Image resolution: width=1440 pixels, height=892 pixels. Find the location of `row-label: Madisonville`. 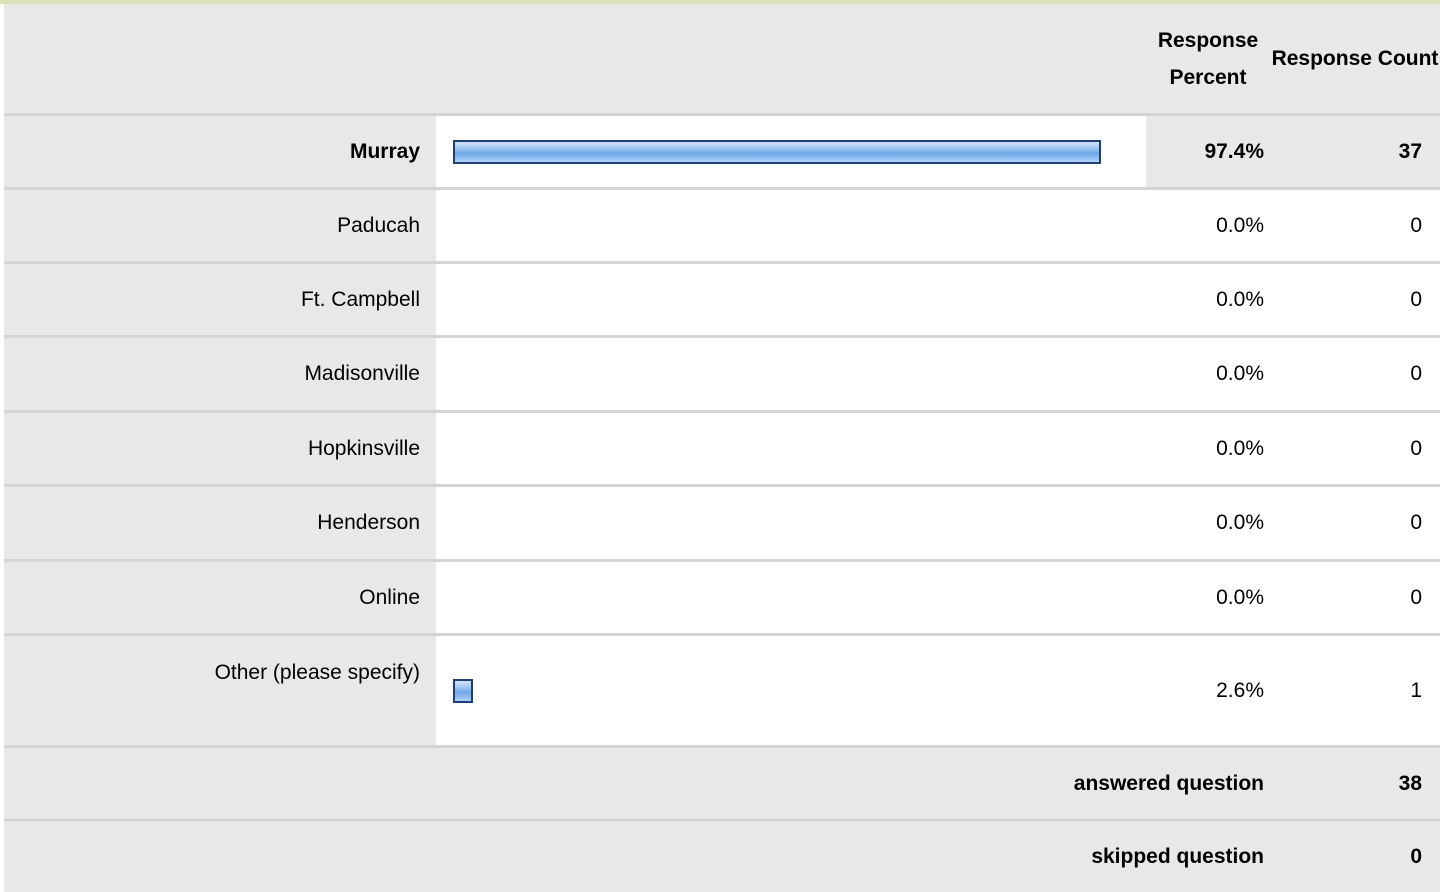

row-label: Madisonville is located at coordinates (220, 374).